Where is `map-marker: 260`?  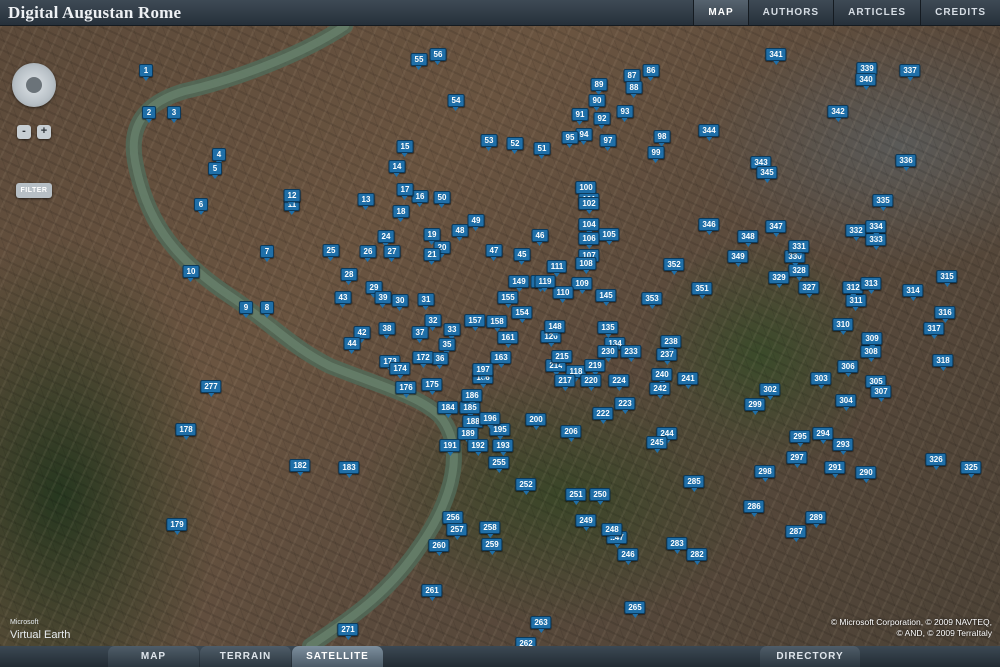
map-marker: 260 is located at coordinates (439, 548).